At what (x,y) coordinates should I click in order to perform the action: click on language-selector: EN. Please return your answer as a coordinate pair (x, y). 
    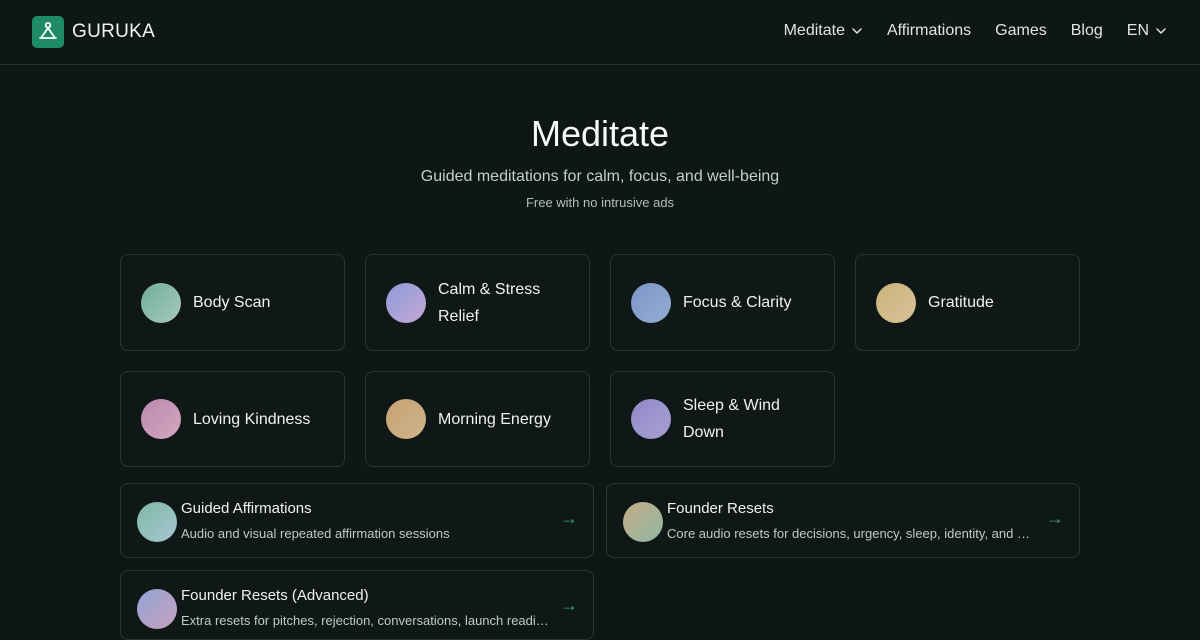
    Looking at the image, I should click on (1147, 31).